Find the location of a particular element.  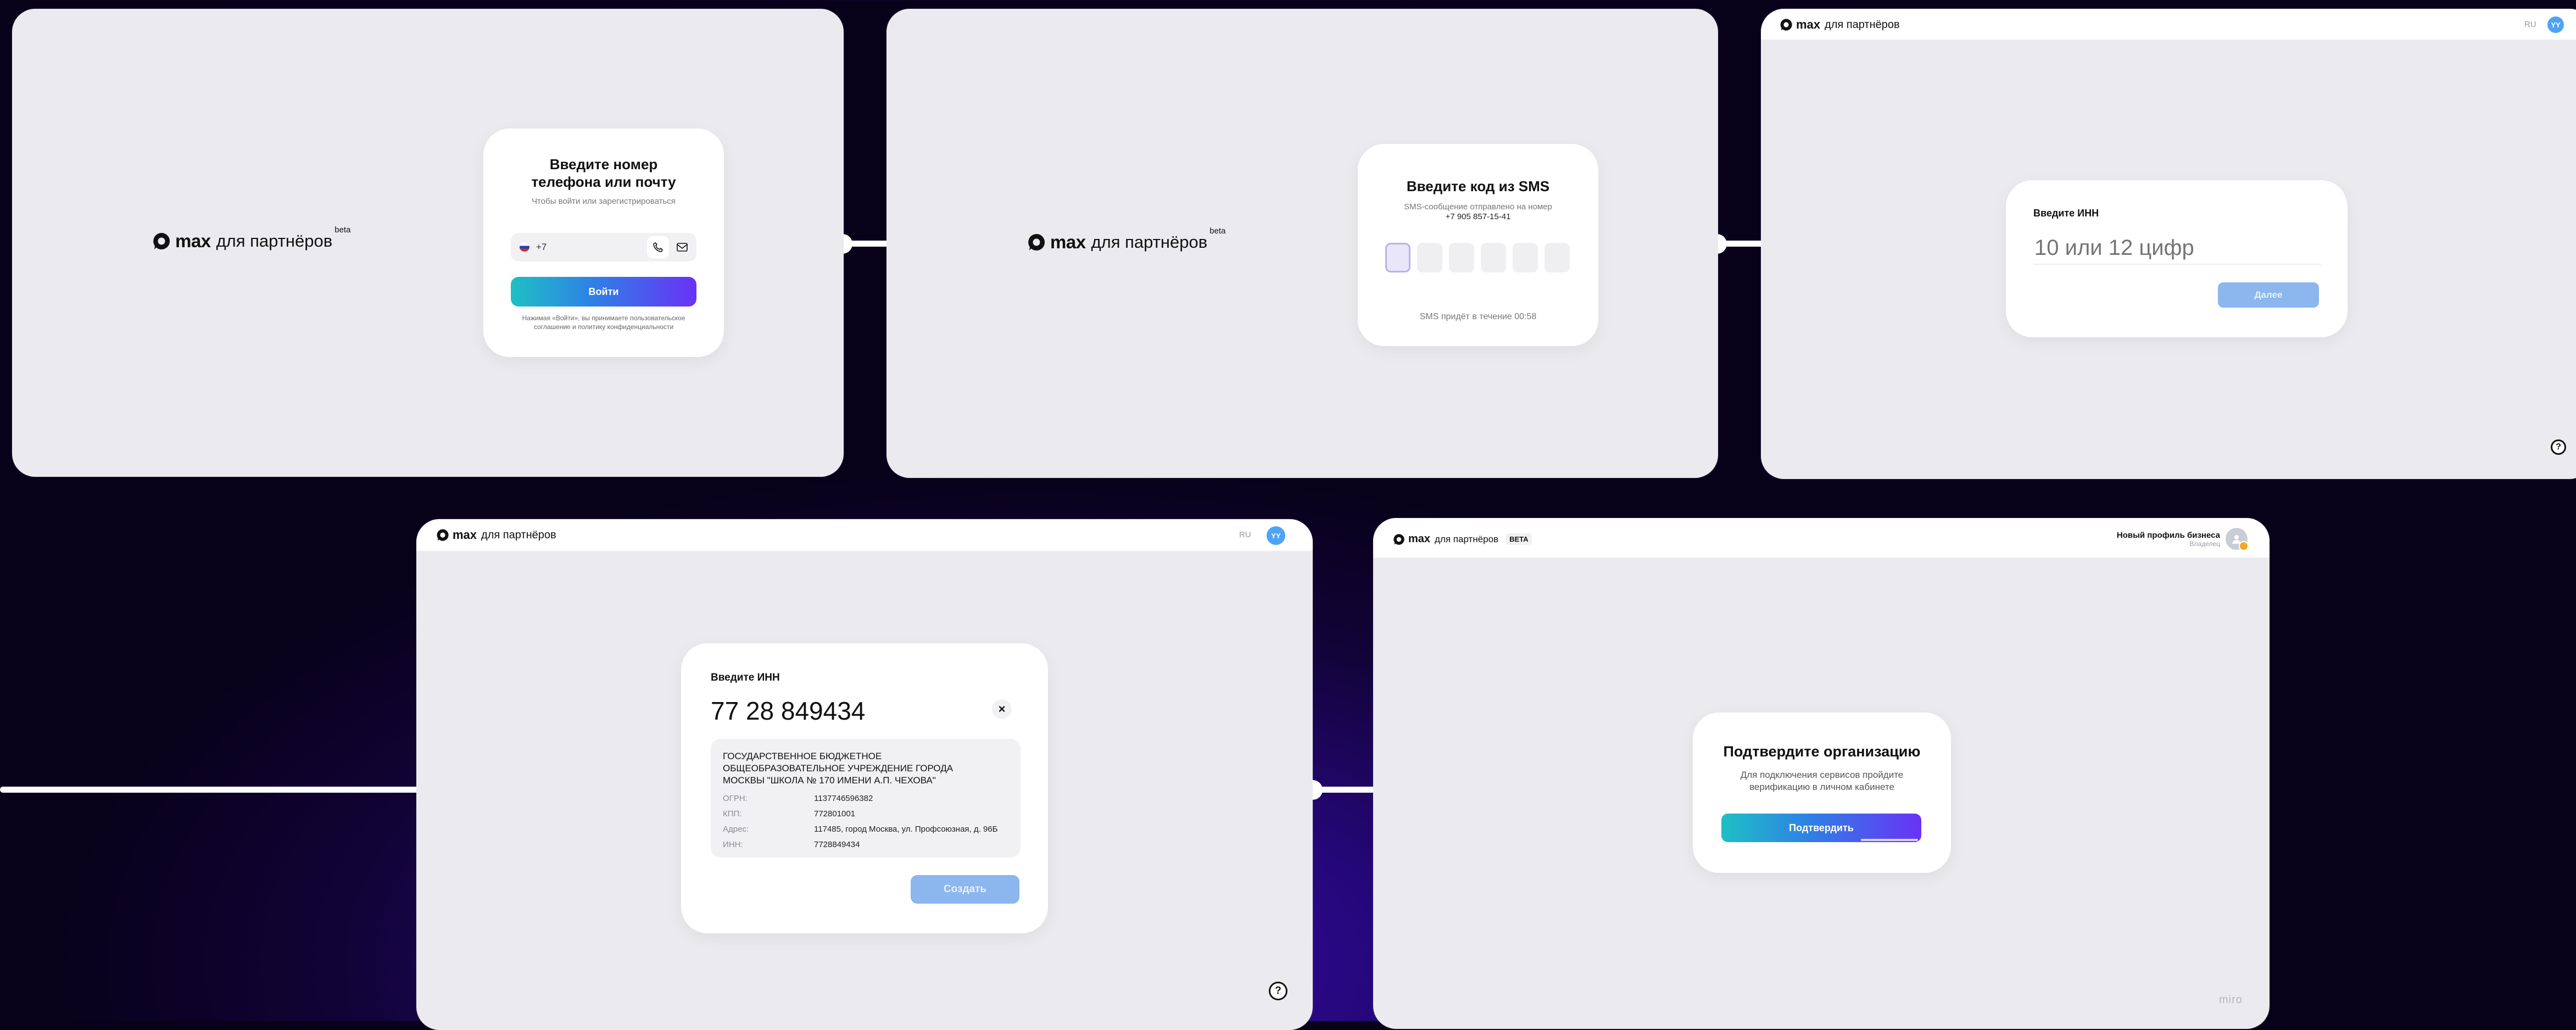

phone-icon is located at coordinates (658, 247).